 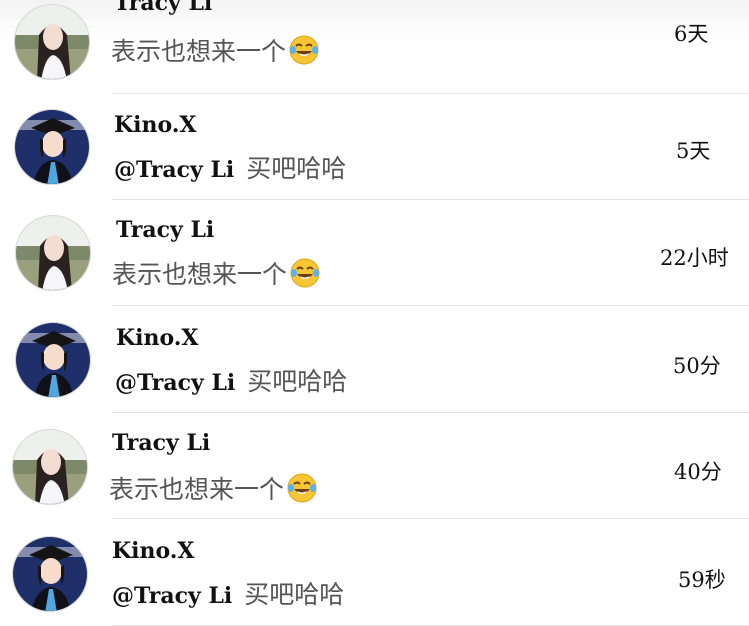 What do you see at coordinates (697, 366) in the screenshot?
I see `comment-time: 50分` at bounding box center [697, 366].